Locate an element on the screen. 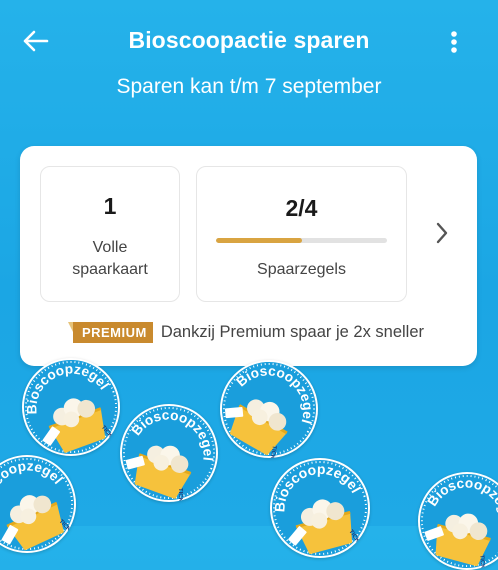  chevron-right-icon is located at coordinates (442, 233).